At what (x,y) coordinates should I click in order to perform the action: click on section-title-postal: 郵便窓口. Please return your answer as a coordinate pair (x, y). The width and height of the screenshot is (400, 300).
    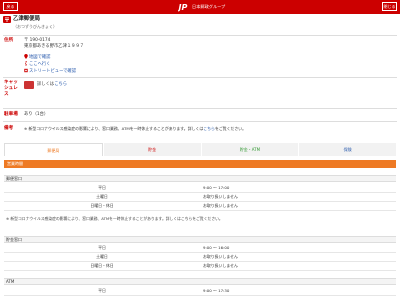
    Looking at the image, I should click on (200, 178).